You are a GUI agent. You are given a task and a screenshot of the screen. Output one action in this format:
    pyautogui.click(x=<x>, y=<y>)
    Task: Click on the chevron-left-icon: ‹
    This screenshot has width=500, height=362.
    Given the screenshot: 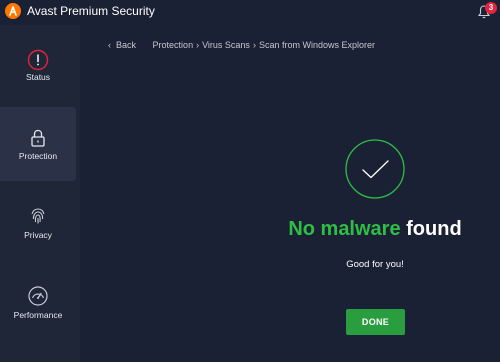 What is the action you would take?
    pyautogui.click(x=109, y=45)
    